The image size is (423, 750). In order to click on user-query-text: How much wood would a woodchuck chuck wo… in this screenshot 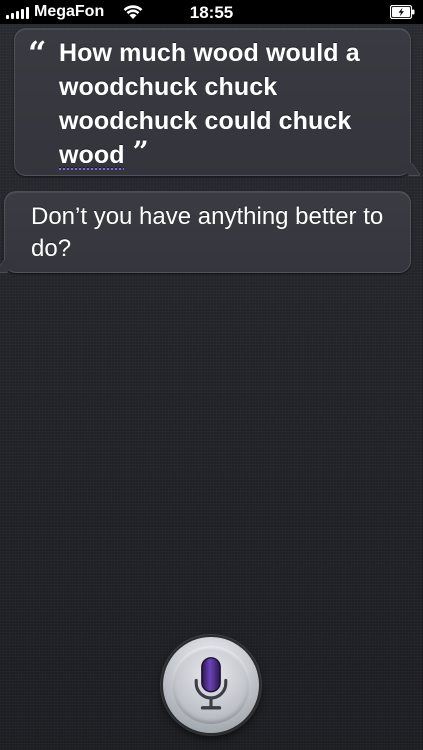, I will do `click(219, 104)`.